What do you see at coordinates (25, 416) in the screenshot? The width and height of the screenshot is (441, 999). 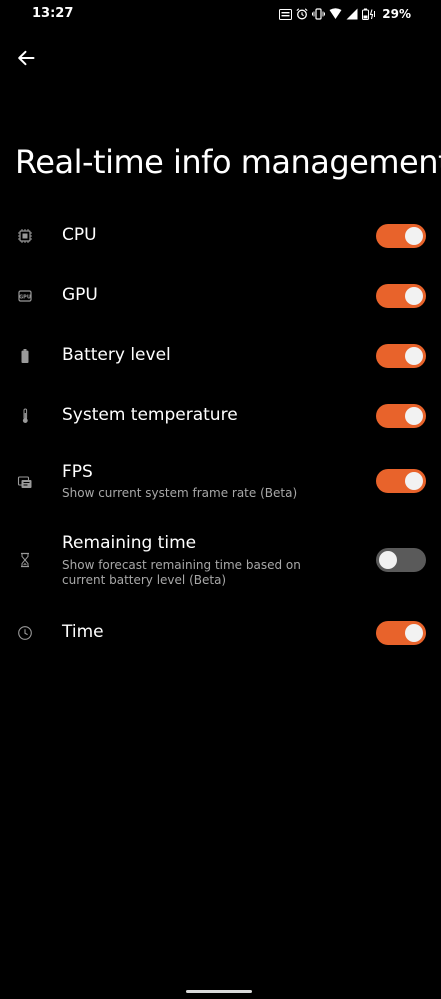 I see `thermometer-icon` at bounding box center [25, 416].